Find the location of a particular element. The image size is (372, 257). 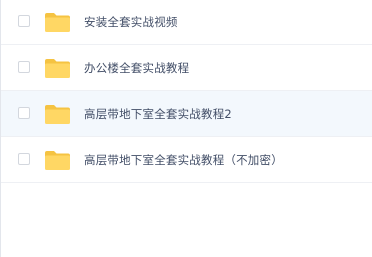

file-name: 办公楼全套实战教程 is located at coordinates (136, 68).